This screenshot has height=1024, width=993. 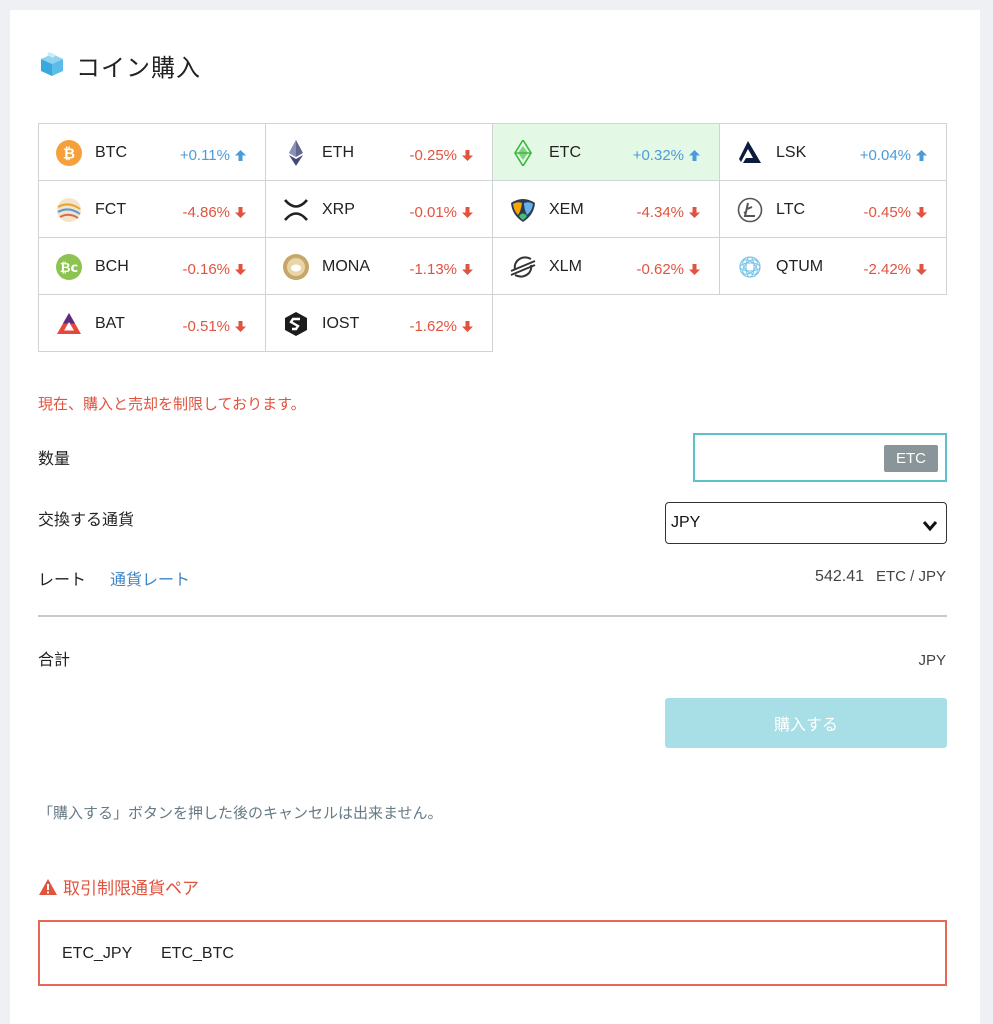 I want to click on coin-cell-xlm: XLM -0.62%, so click(x=606, y=266).